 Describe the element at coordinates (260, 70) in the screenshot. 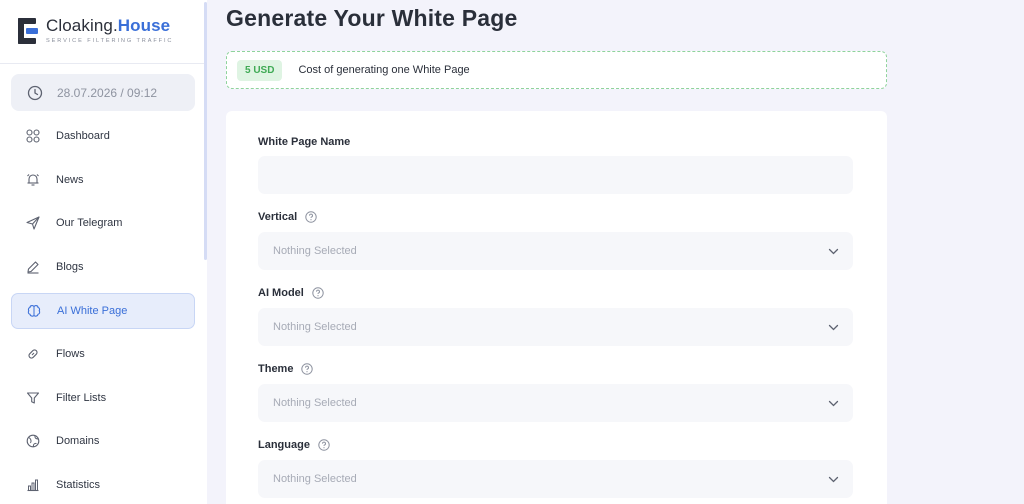

I see `cost-badge: 5 USD` at that location.